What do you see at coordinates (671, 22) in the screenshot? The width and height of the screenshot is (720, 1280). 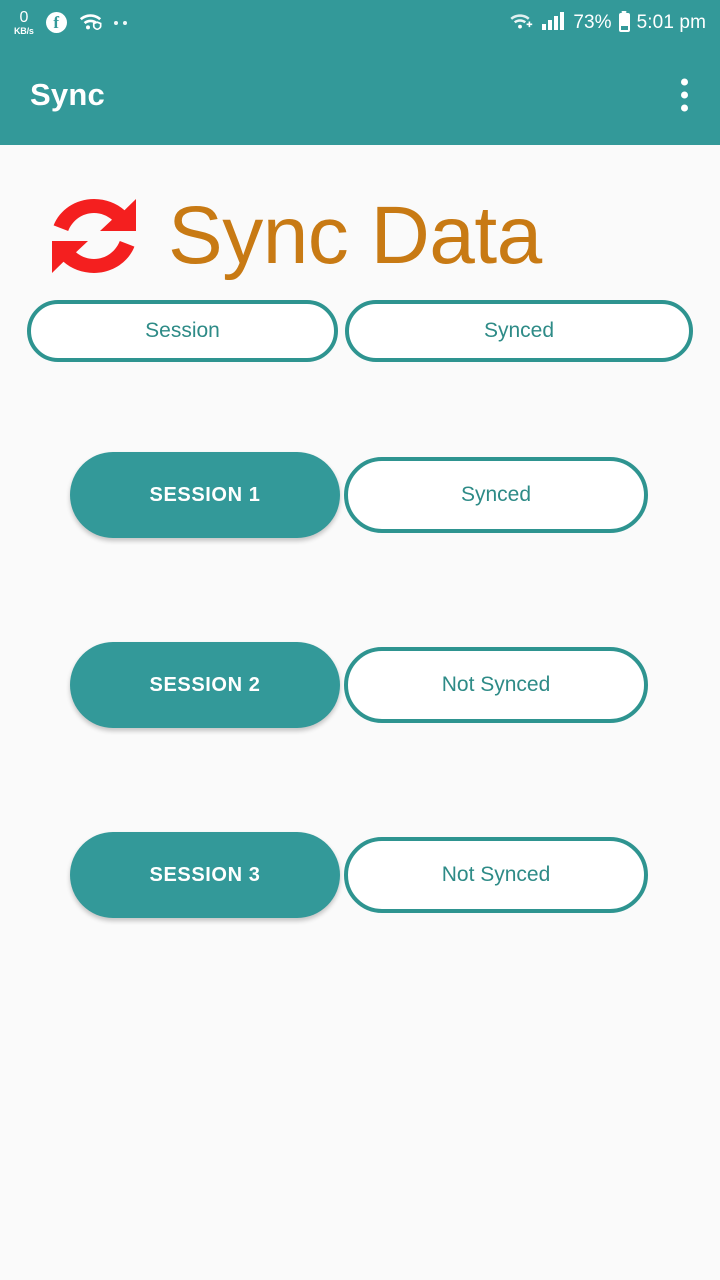 I see `status-bar-clock: 5:01 pm` at bounding box center [671, 22].